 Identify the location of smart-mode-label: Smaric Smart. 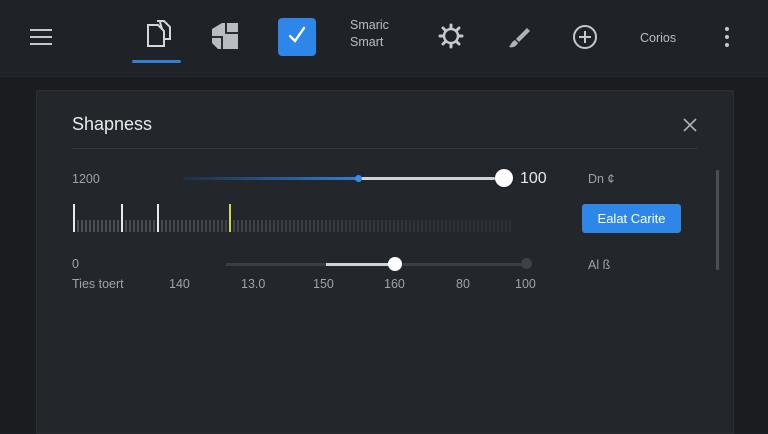
(369, 34).